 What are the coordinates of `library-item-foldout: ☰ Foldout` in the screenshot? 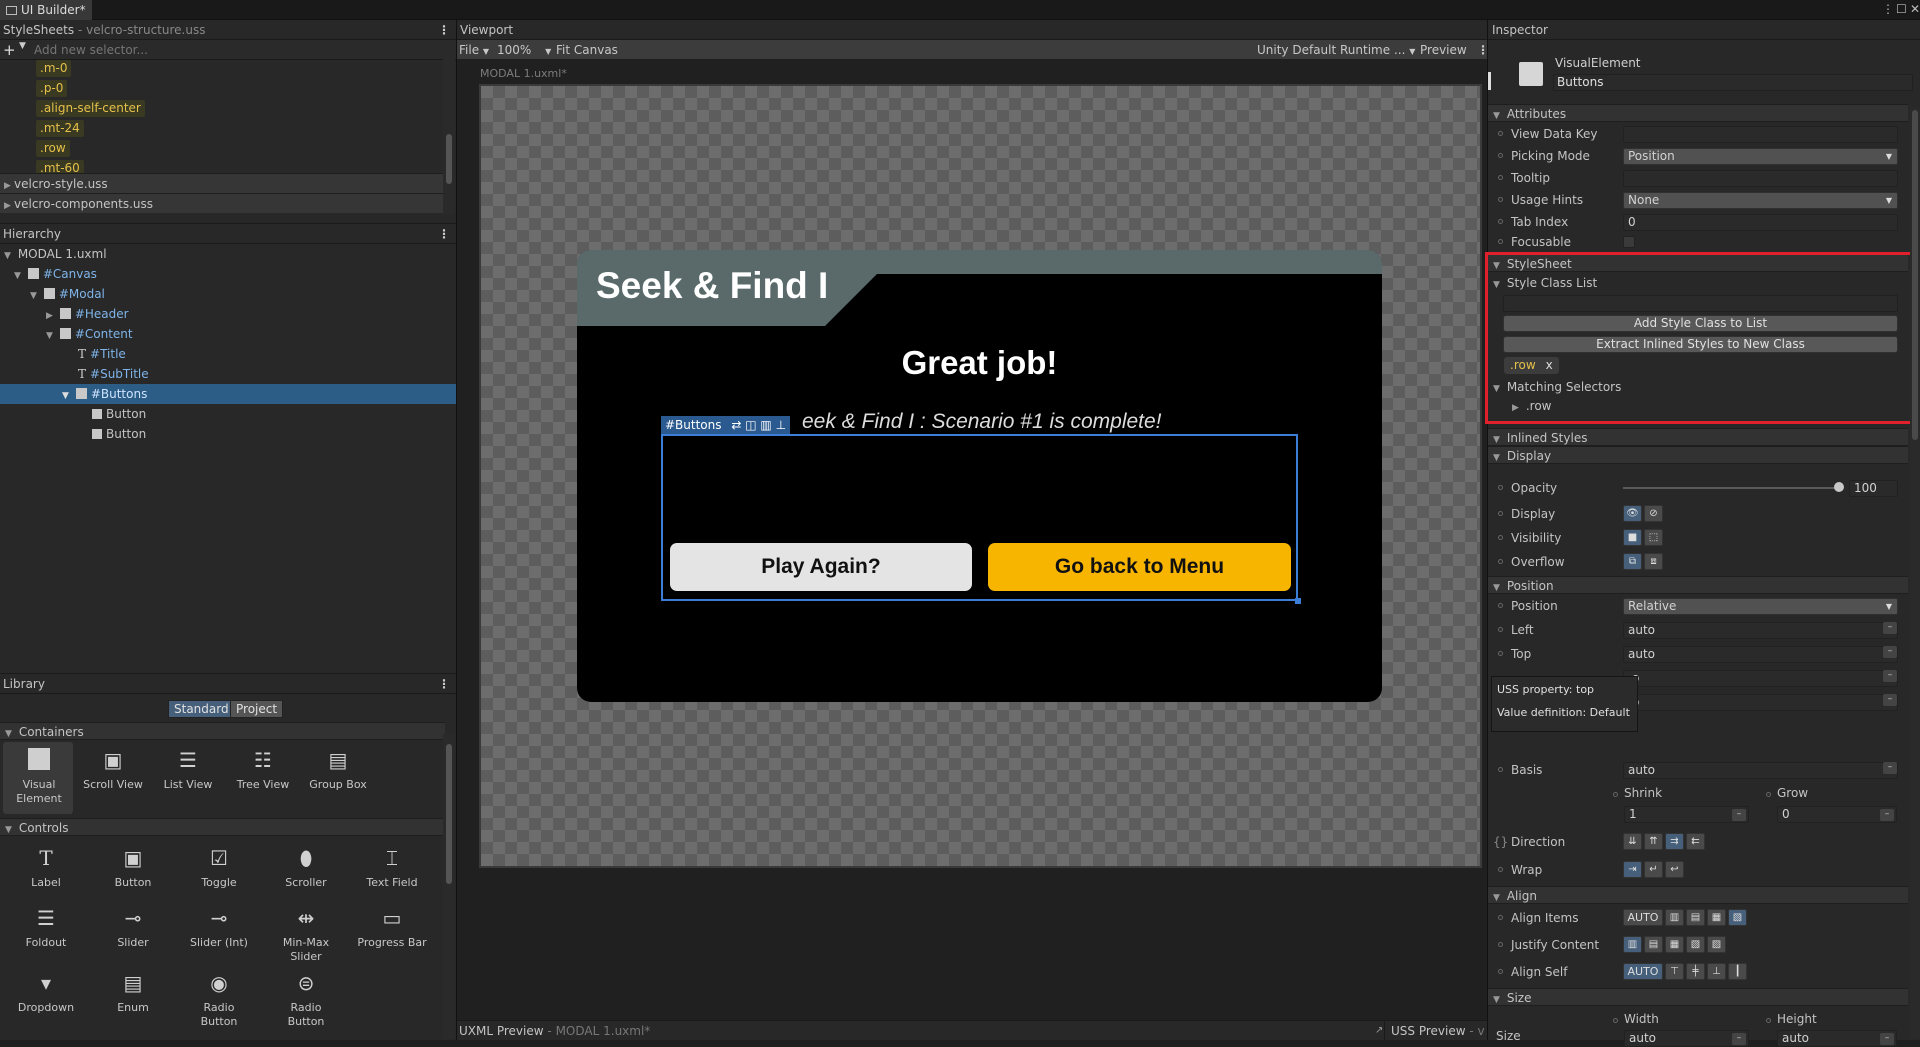 It's located at (46, 928).